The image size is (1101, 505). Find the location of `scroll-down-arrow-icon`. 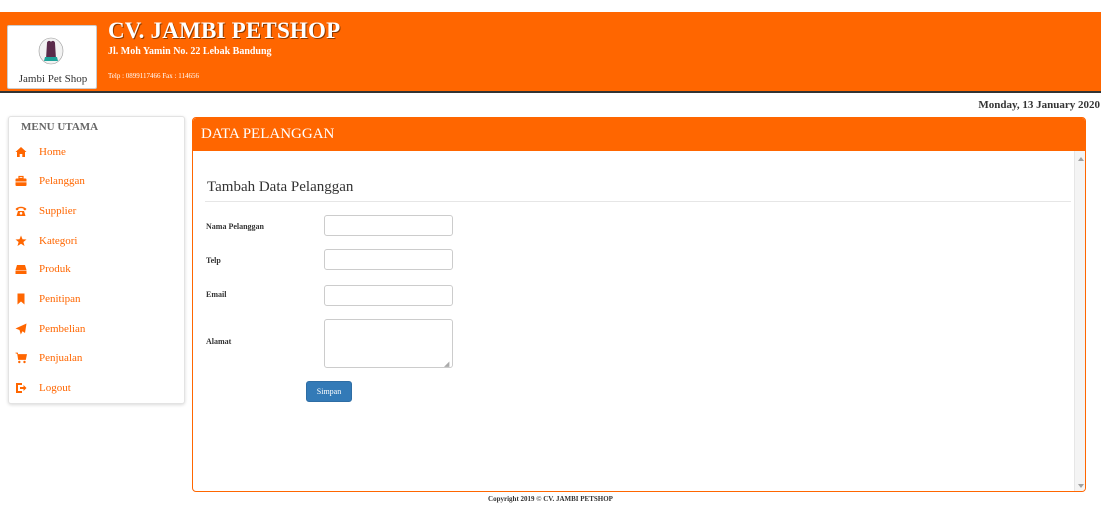

scroll-down-arrow-icon is located at coordinates (1081, 486).